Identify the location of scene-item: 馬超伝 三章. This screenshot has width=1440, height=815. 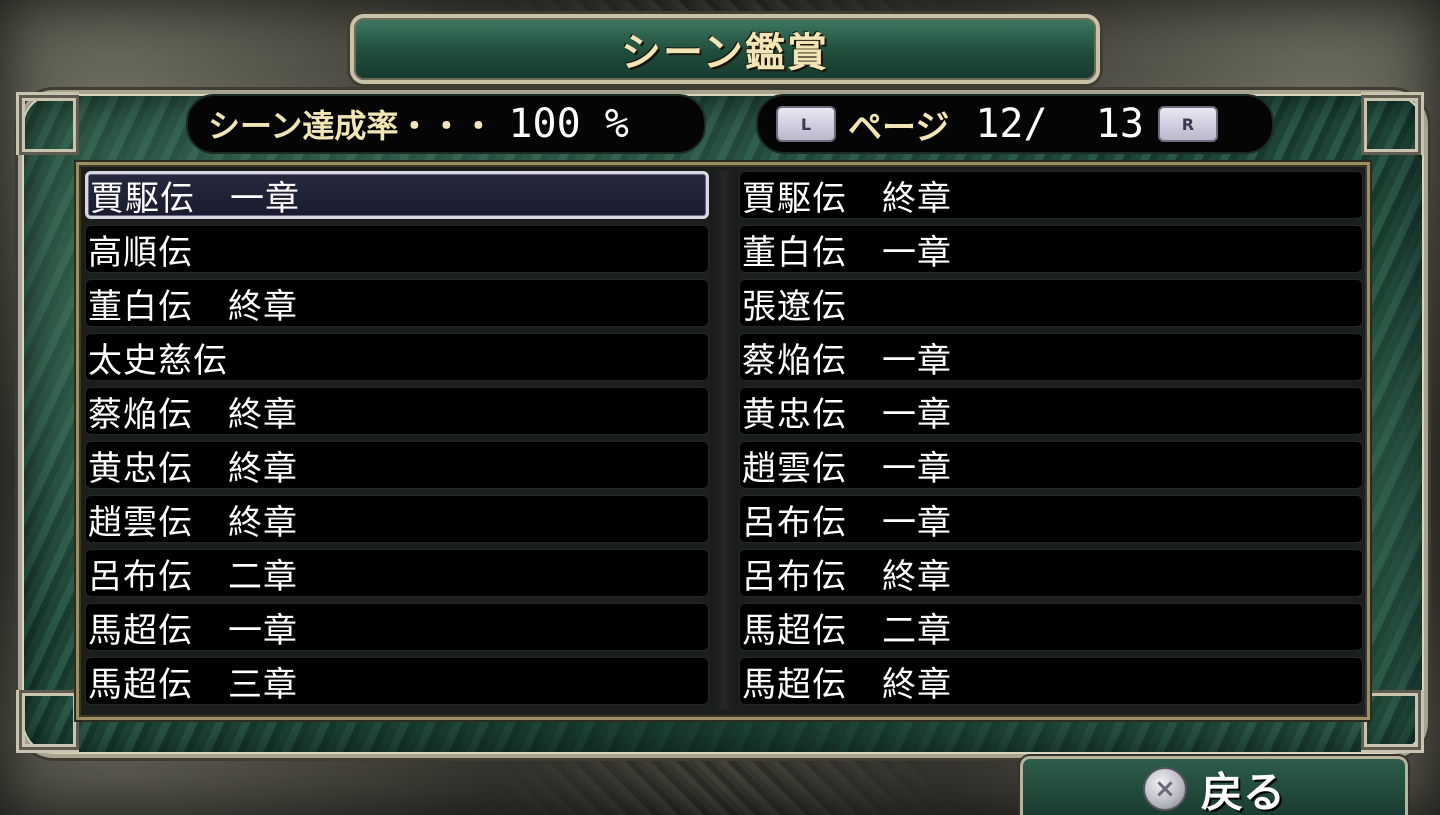
(397, 681).